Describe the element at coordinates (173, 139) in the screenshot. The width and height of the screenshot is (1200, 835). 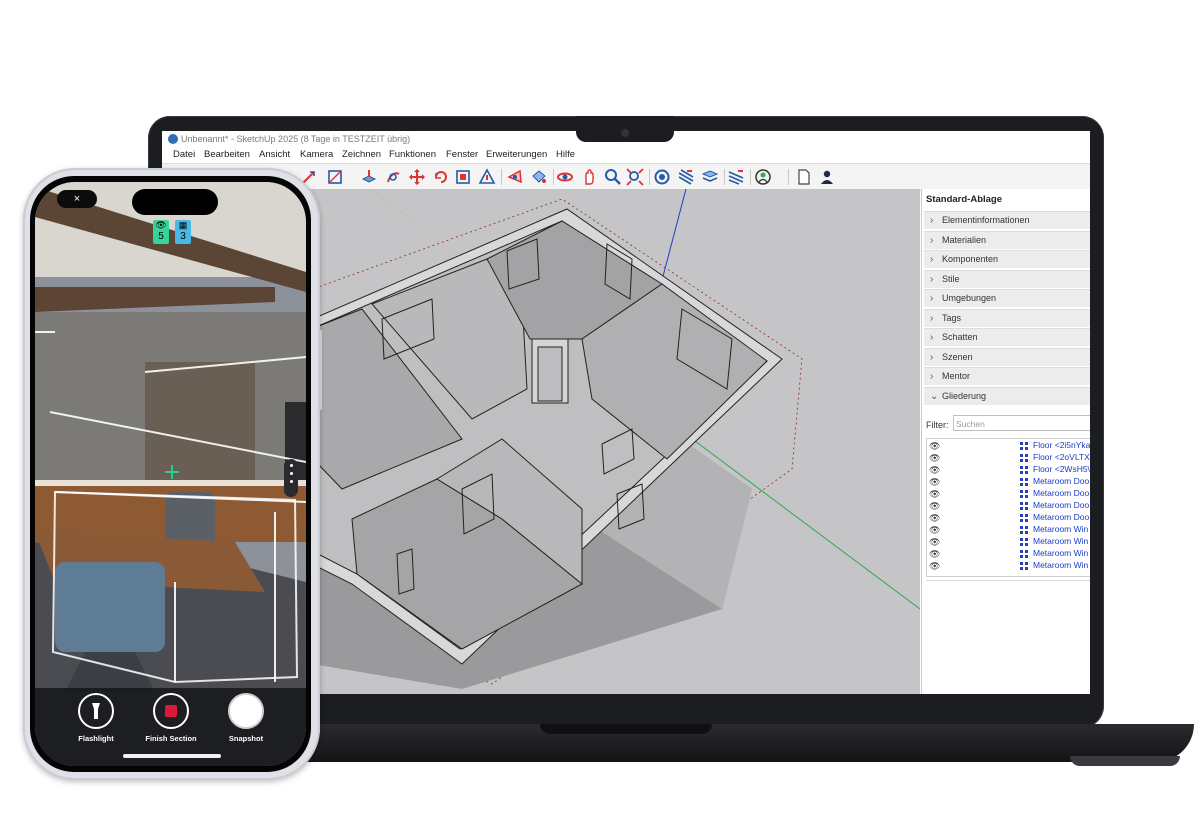
I see `sketchup-logo-icon` at that location.